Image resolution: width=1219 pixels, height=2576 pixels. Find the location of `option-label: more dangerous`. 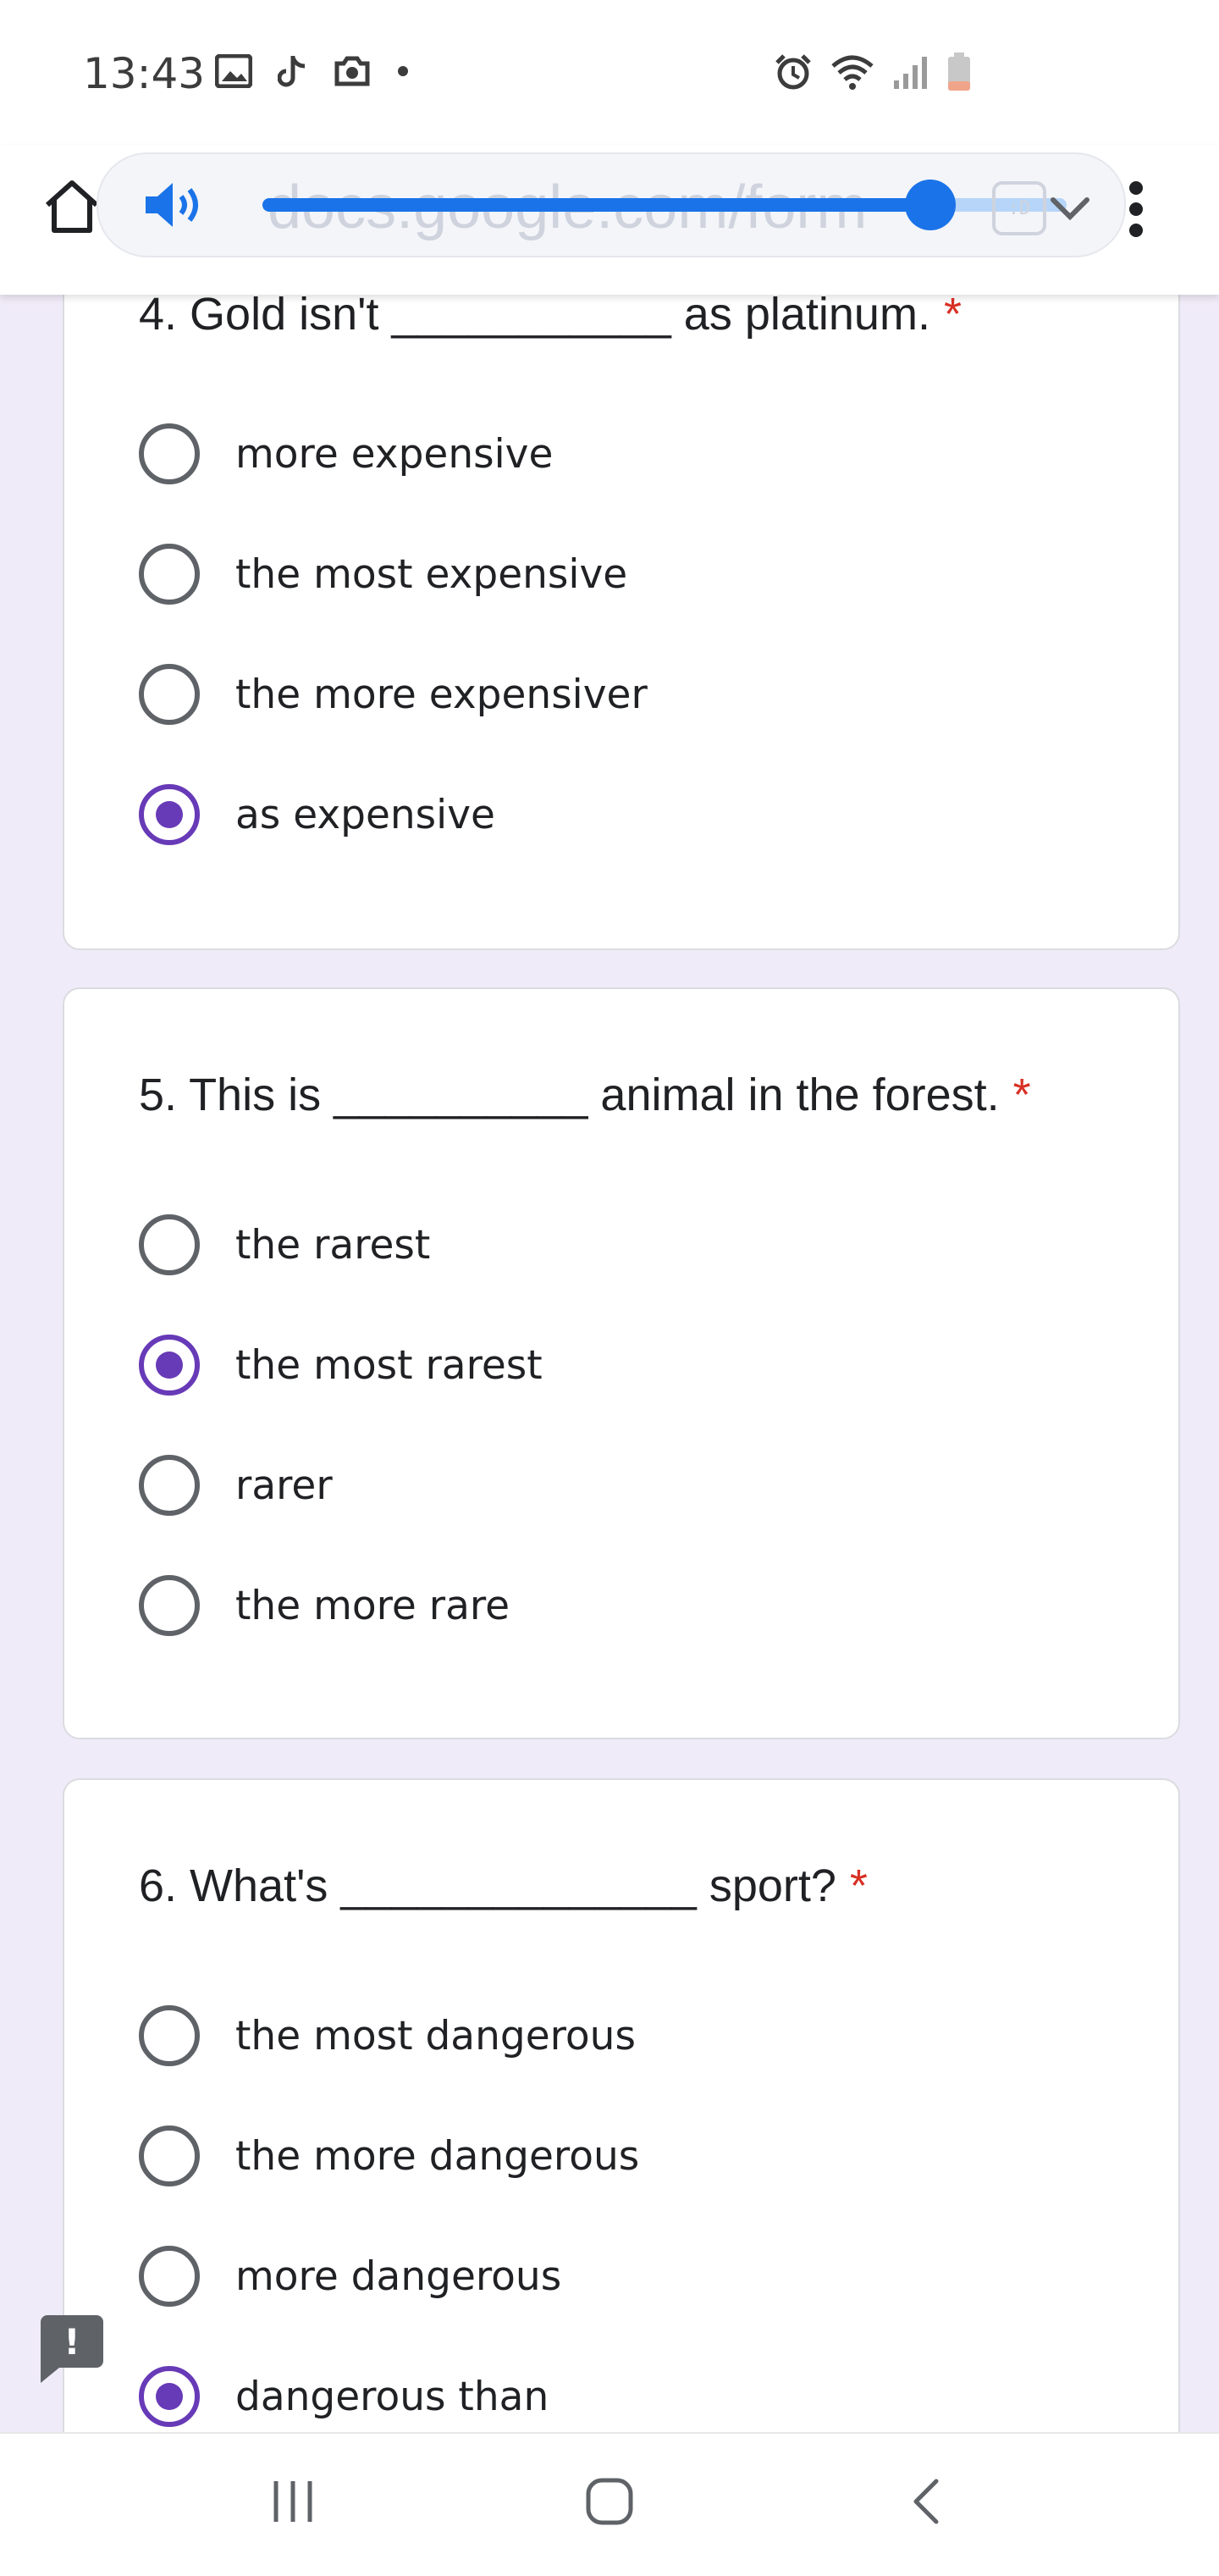

option-label: more dangerous is located at coordinates (398, 2276).